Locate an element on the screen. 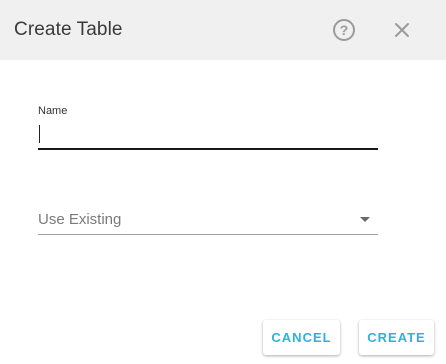 The height and width of the screenshot is (364, 446). create-button: CREATE is located at coordinates (396, 337).